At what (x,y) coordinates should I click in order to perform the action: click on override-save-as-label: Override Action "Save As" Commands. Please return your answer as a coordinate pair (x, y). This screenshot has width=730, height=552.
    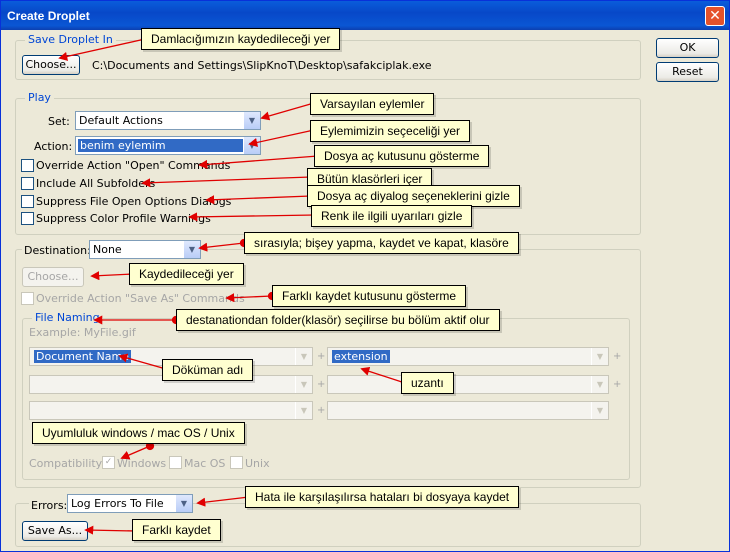
    Looking at the image, I should click on (140, 298).